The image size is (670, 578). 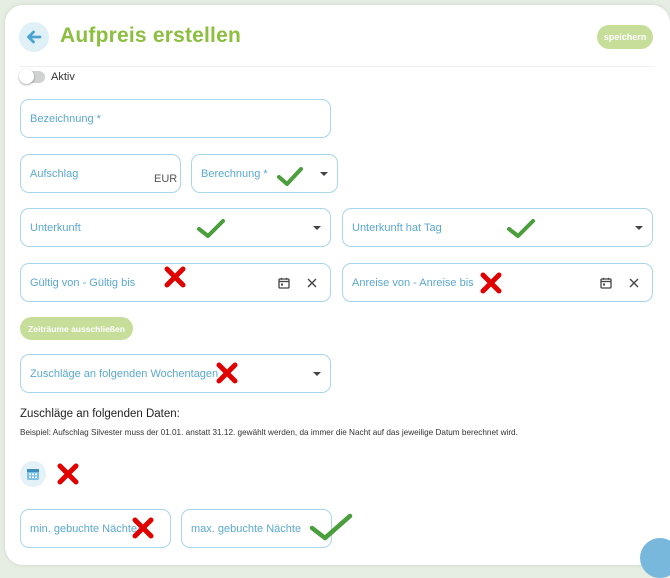 What do you see at coordinates (124, 373) in the screenshot?
I see `wochentage-label: Zuschläge an folgenden Wochentagen` at bounding box center [124, 373].